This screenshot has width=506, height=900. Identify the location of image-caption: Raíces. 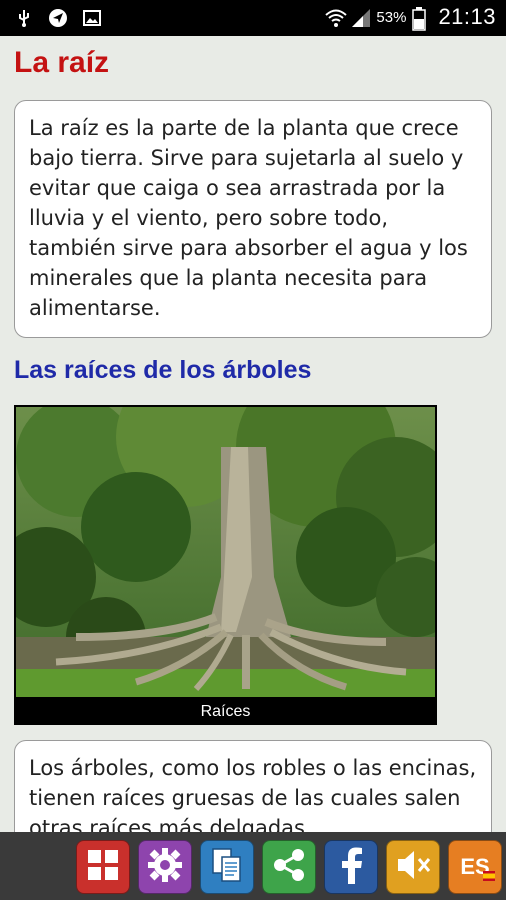
(225, 711).